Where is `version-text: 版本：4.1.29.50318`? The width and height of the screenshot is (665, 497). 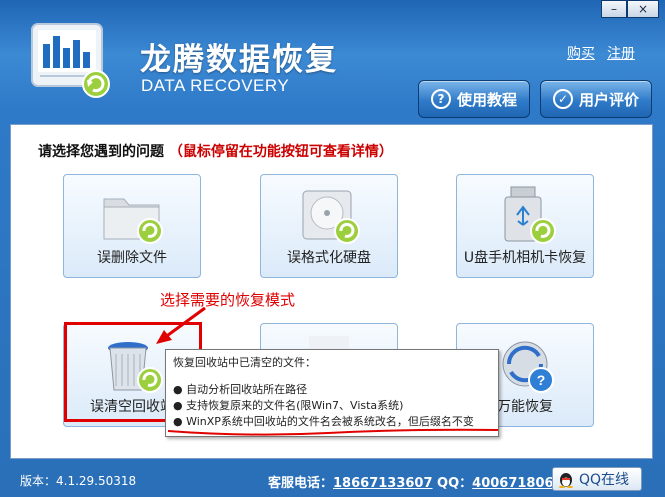
version-text: 版本：4.1.29.50318 is located at coordinates (78, 481).